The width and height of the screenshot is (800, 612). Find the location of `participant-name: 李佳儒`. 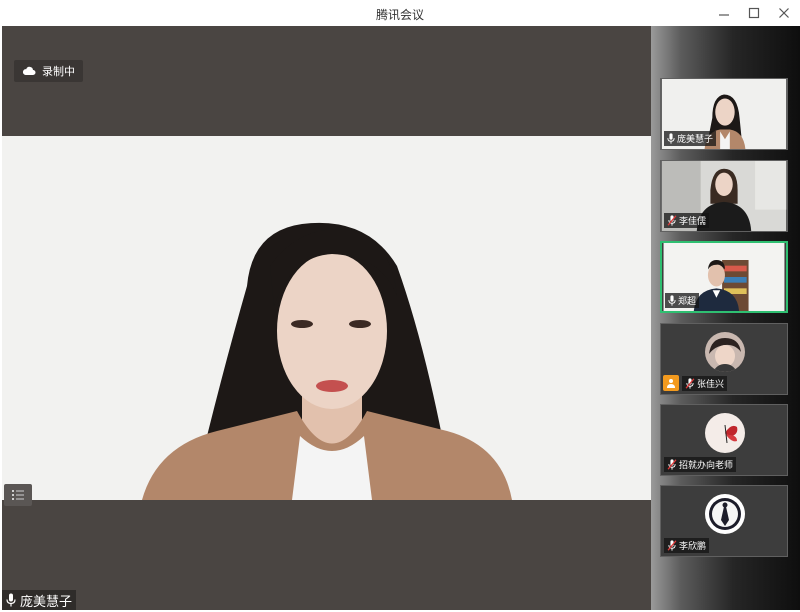

participant-name: 李佳儒 is located at coordinates (693, 222).